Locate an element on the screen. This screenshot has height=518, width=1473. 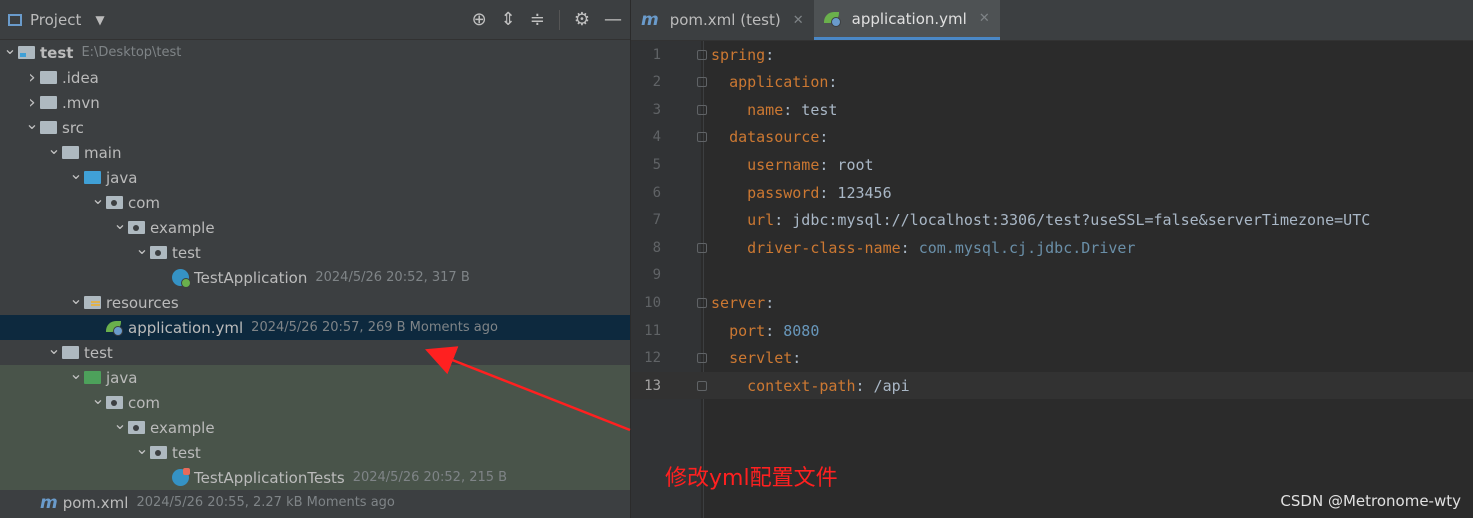
tree-item: ⌄ src is located at coordinates (315, 127).